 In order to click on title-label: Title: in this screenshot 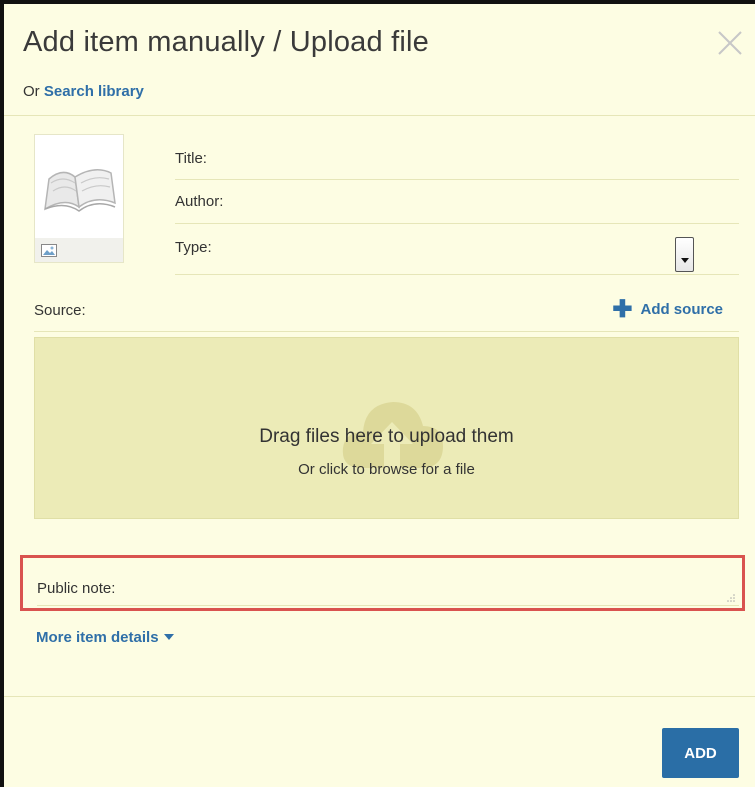, I will do `click(191, 158)`.